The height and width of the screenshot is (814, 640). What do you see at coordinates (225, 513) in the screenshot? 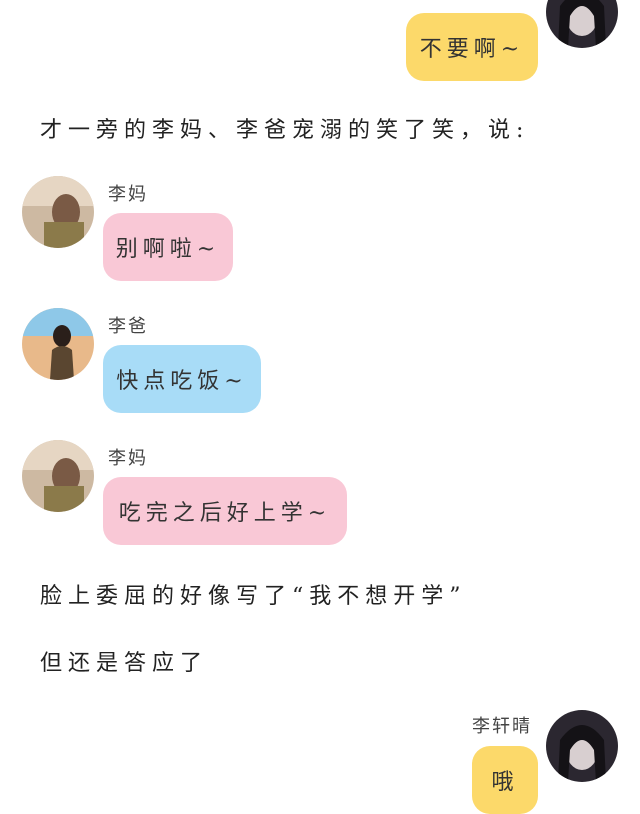
I see `message-text: 吃完之后好上学~` at bounding box center [225, 513].